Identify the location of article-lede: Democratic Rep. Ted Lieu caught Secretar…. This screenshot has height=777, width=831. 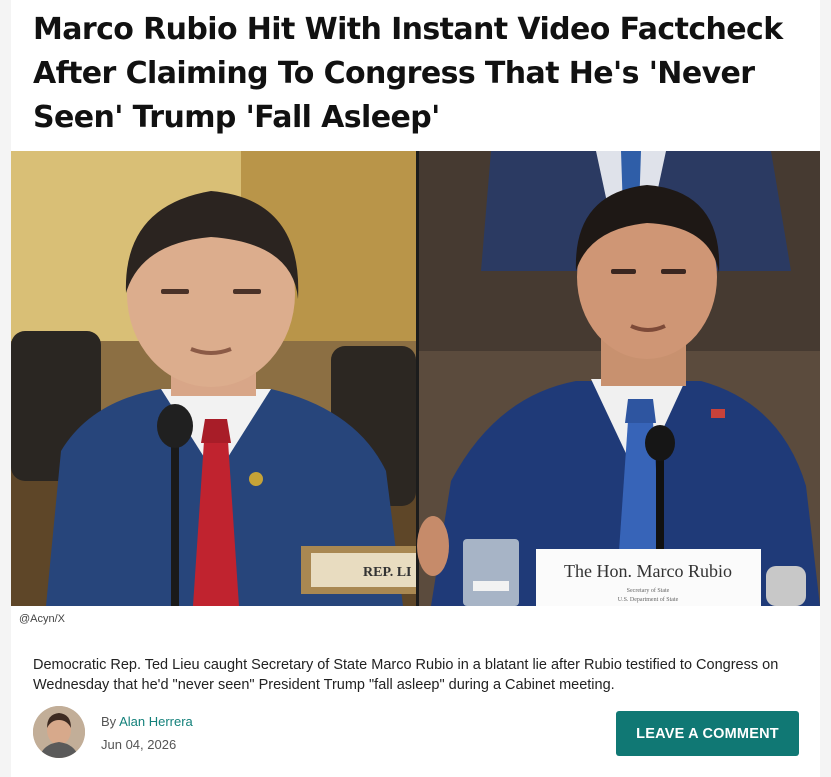
(406, 675).